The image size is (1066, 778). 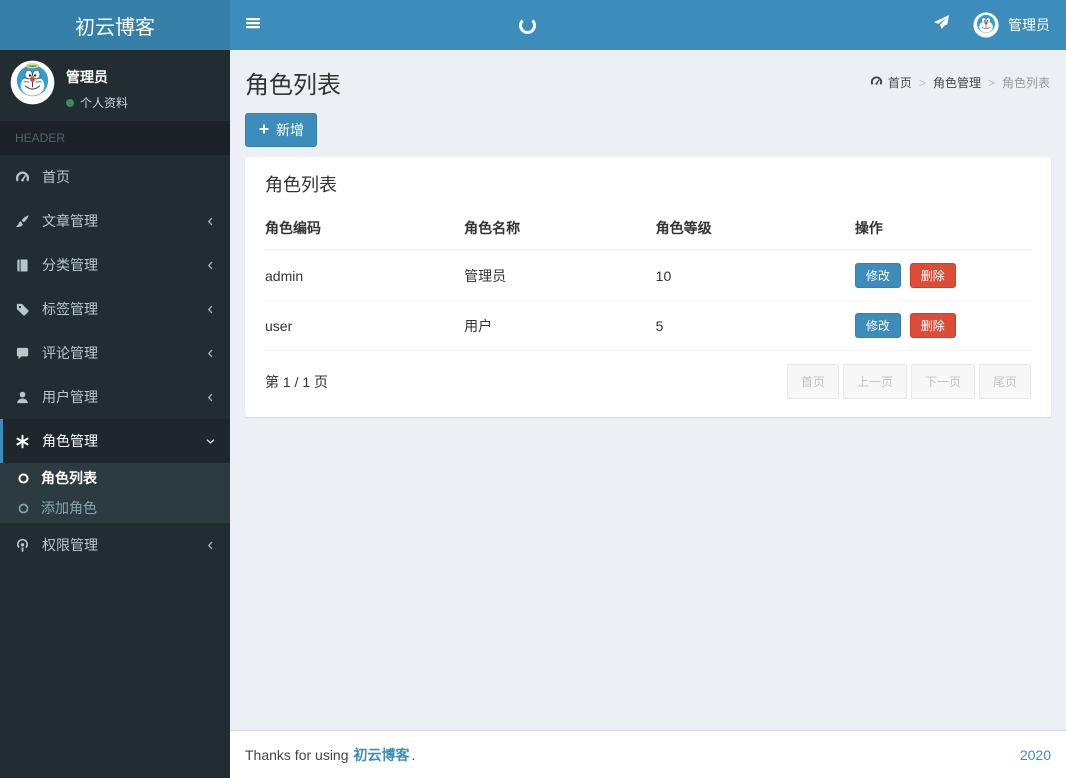 I want to click on pagination-prev-button: 上一页, so click(x=874, y=381).